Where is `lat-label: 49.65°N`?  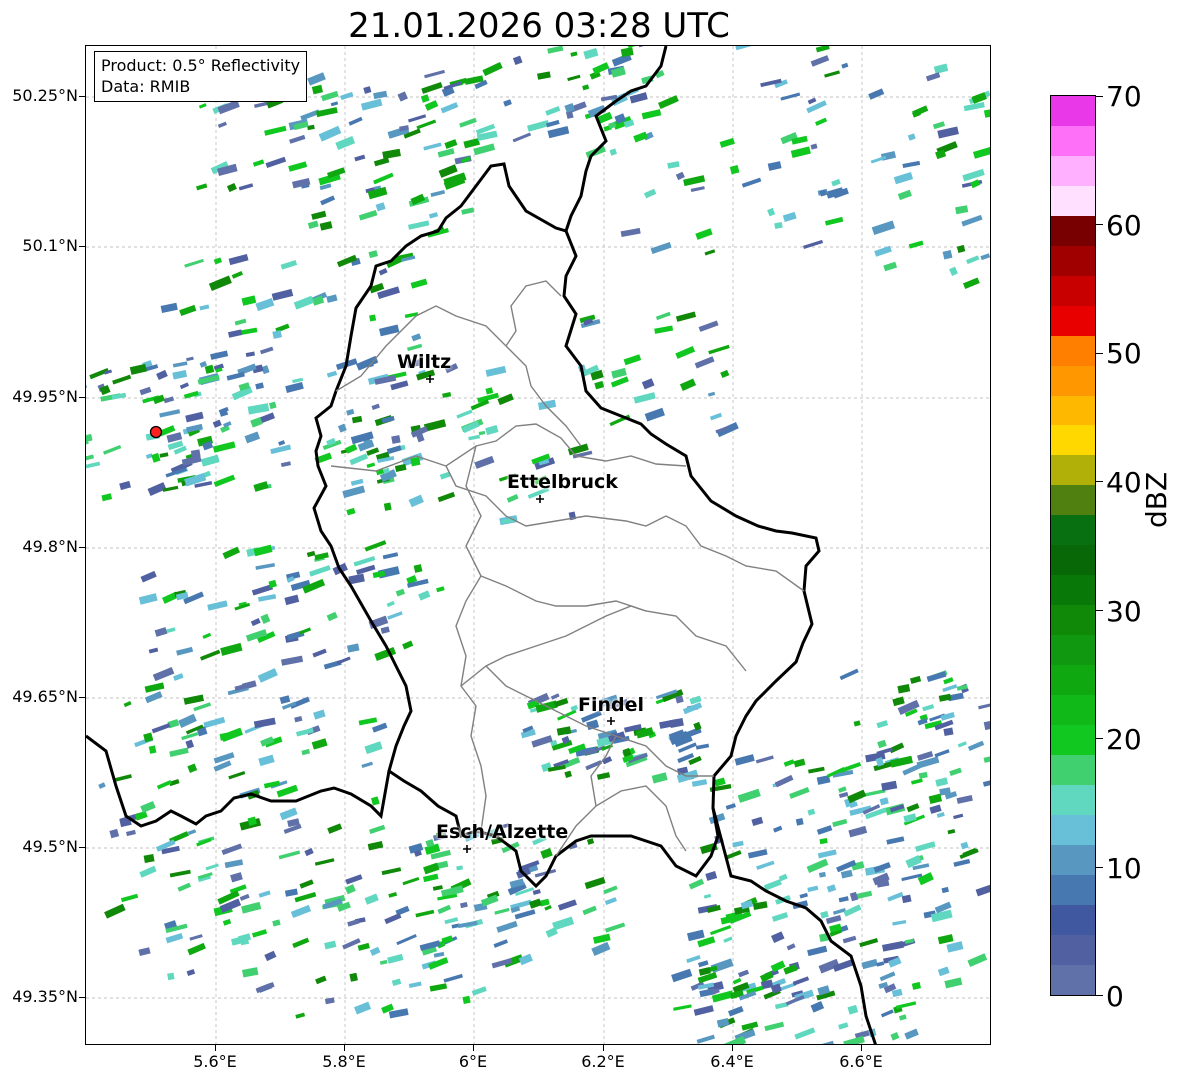 lat-label: 49.65°N is located at coordinates (45, 696).